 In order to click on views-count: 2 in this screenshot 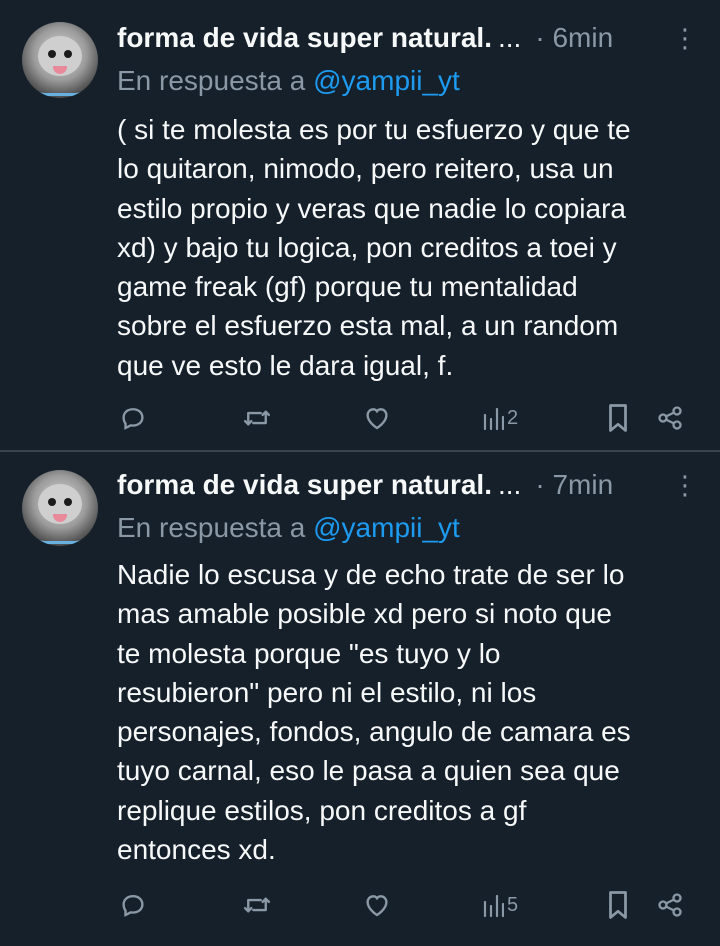, I will do `click(513, 417)`.